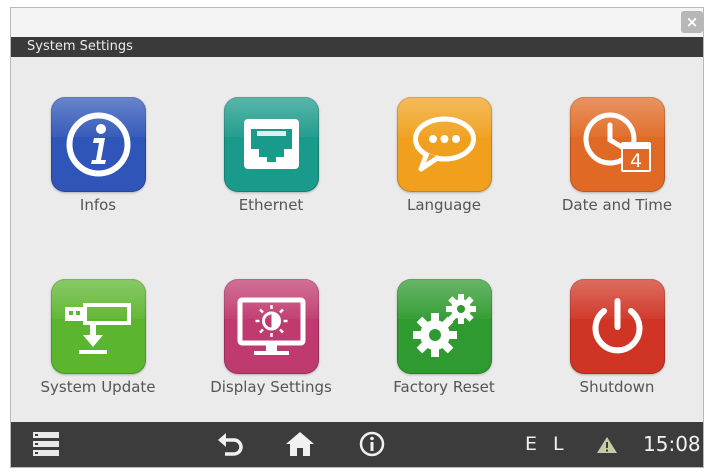 This screenshot has width=712, height=474. I want to click on tile-shutdown: Shutdown, so click(617, 349).